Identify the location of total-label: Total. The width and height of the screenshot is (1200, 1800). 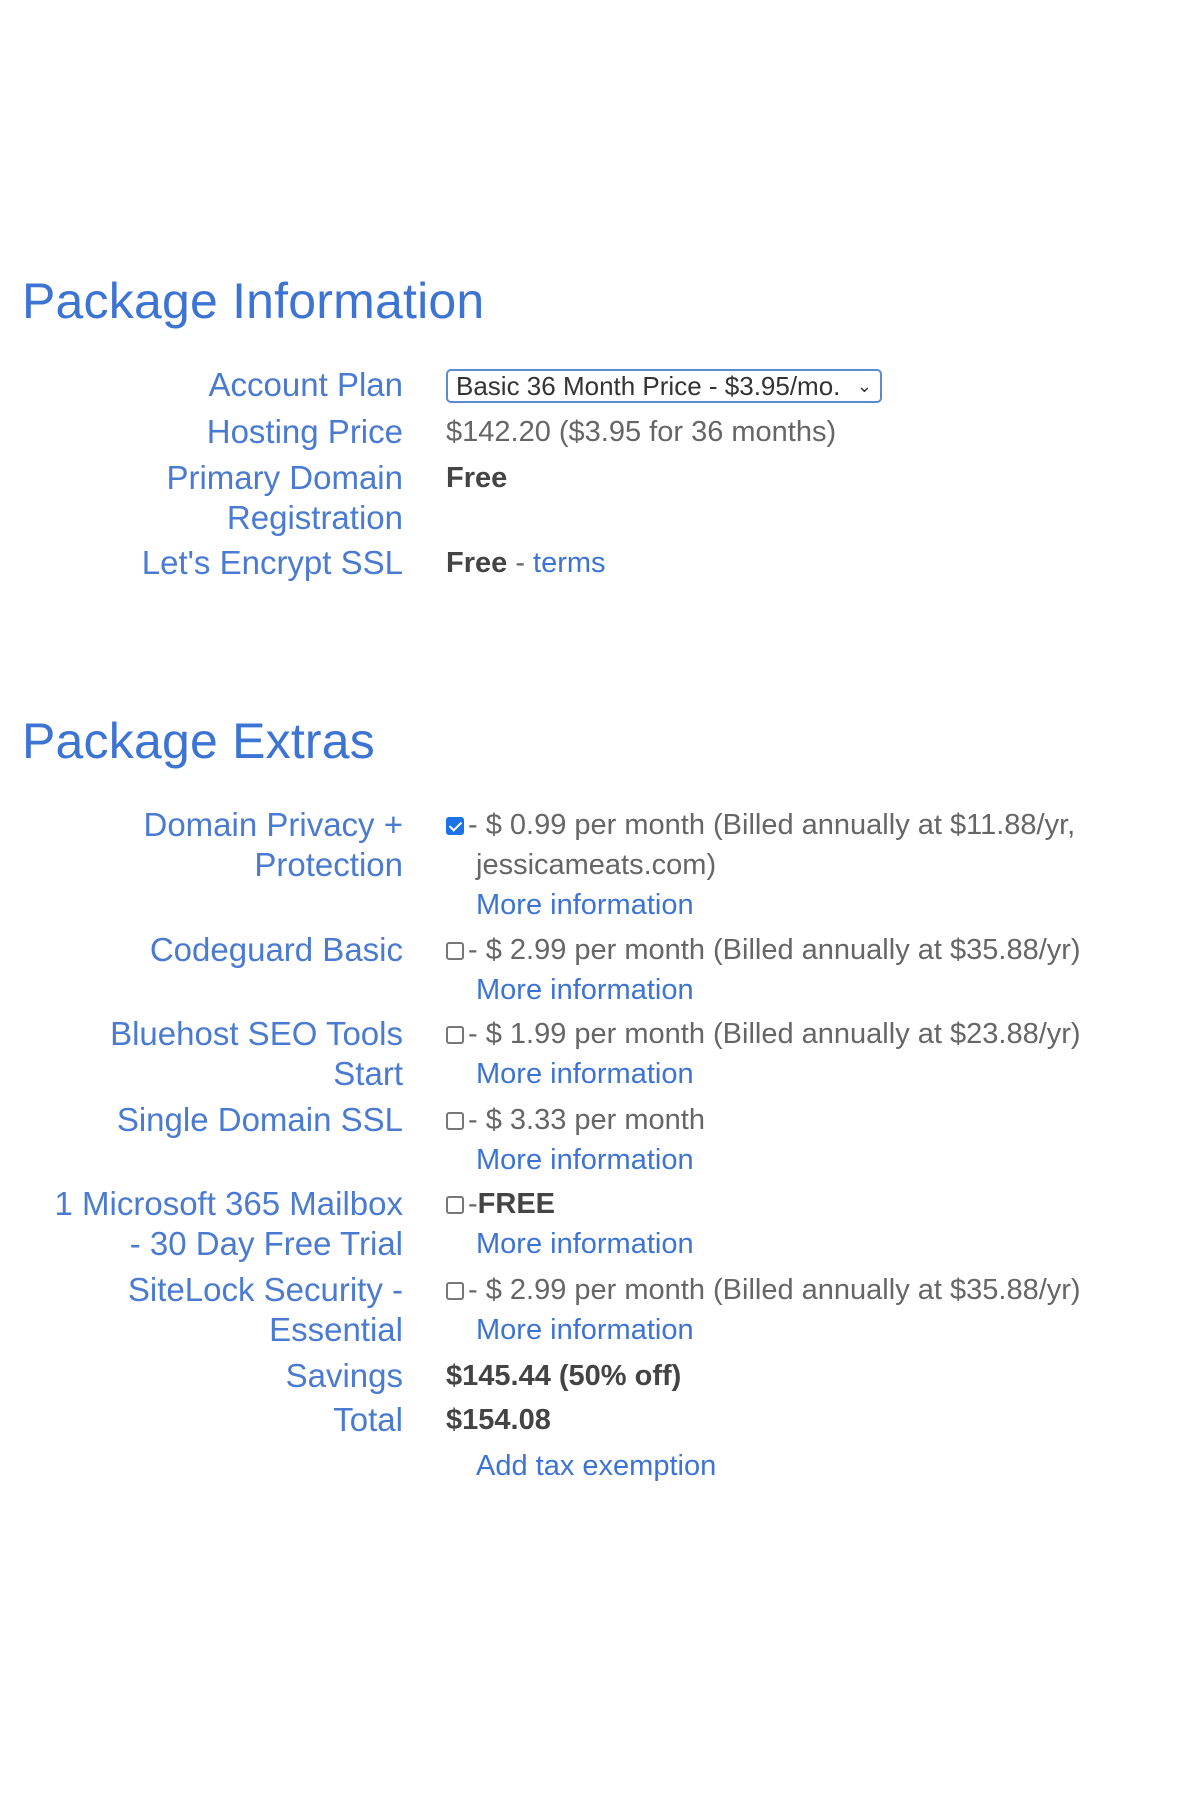
(368, 1419).